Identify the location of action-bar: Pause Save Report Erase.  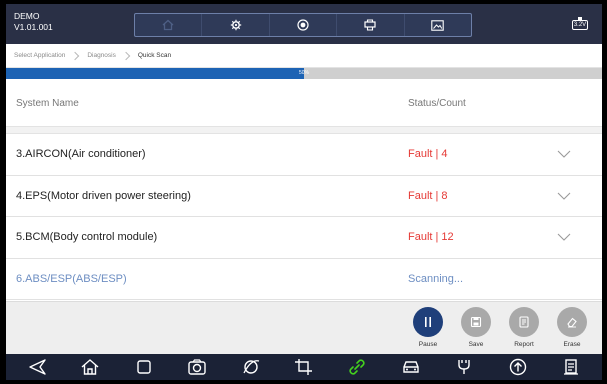
(304, 327).